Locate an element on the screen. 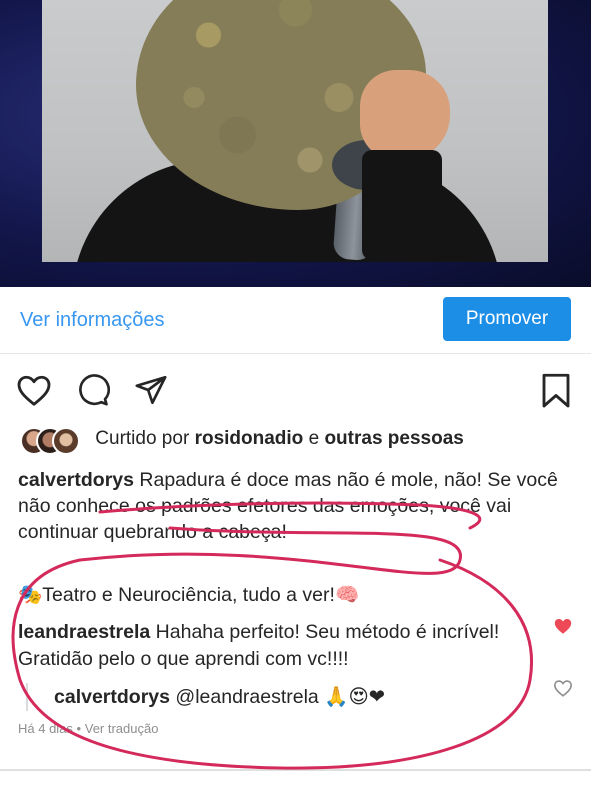 The width and height of the screenshot is (591, 786). brain-icon: 🧠 is located at coordinates (347, 594).